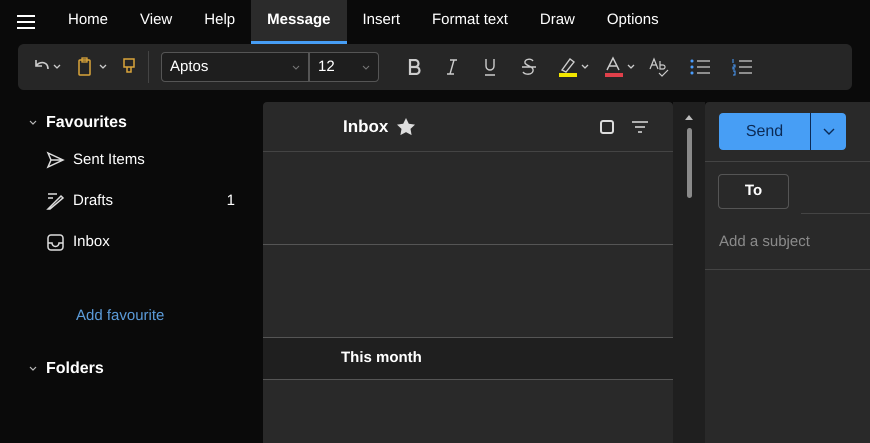 This screenshot has height=443, width=870. Describe the element at coordinates (381, 358) in the screenshot. I see `group-header: This month` at that location.